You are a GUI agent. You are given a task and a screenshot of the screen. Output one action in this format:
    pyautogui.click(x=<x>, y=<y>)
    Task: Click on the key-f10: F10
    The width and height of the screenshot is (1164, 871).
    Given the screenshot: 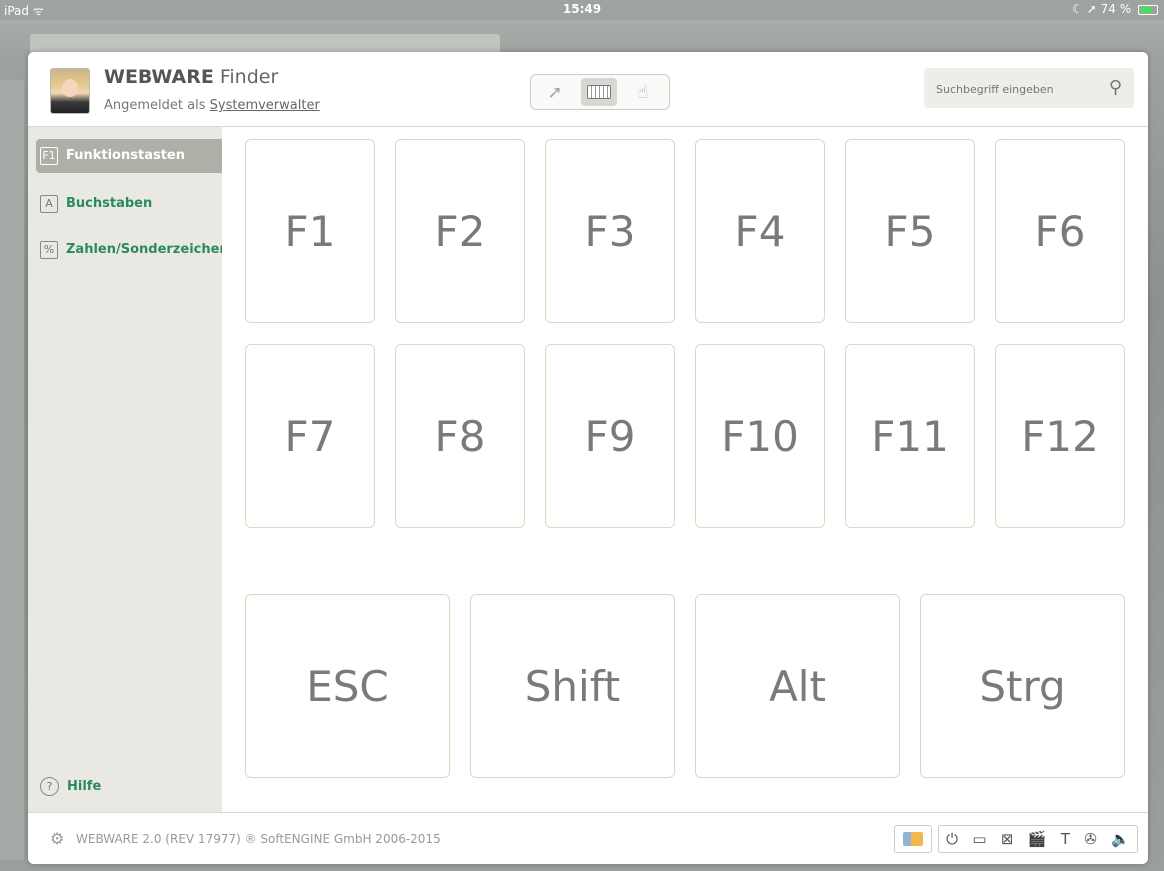 What is the action you would take?
    pyautogui.click(x=760, y=436)
    